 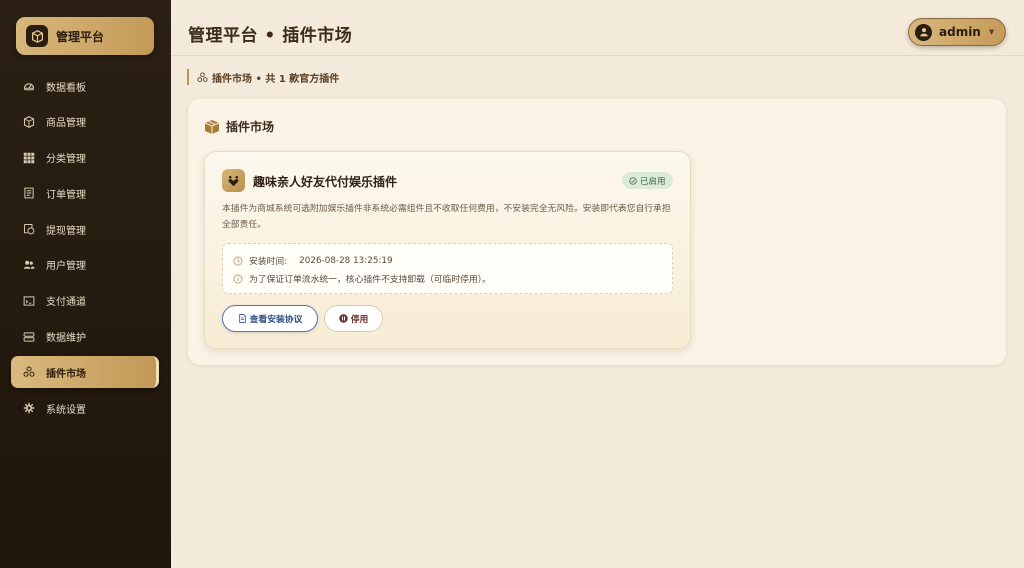 What do you see at coordinates (80, 36) in the screenshot?
I see `brand-label: 管理平台` at bounding box center [80, 36].